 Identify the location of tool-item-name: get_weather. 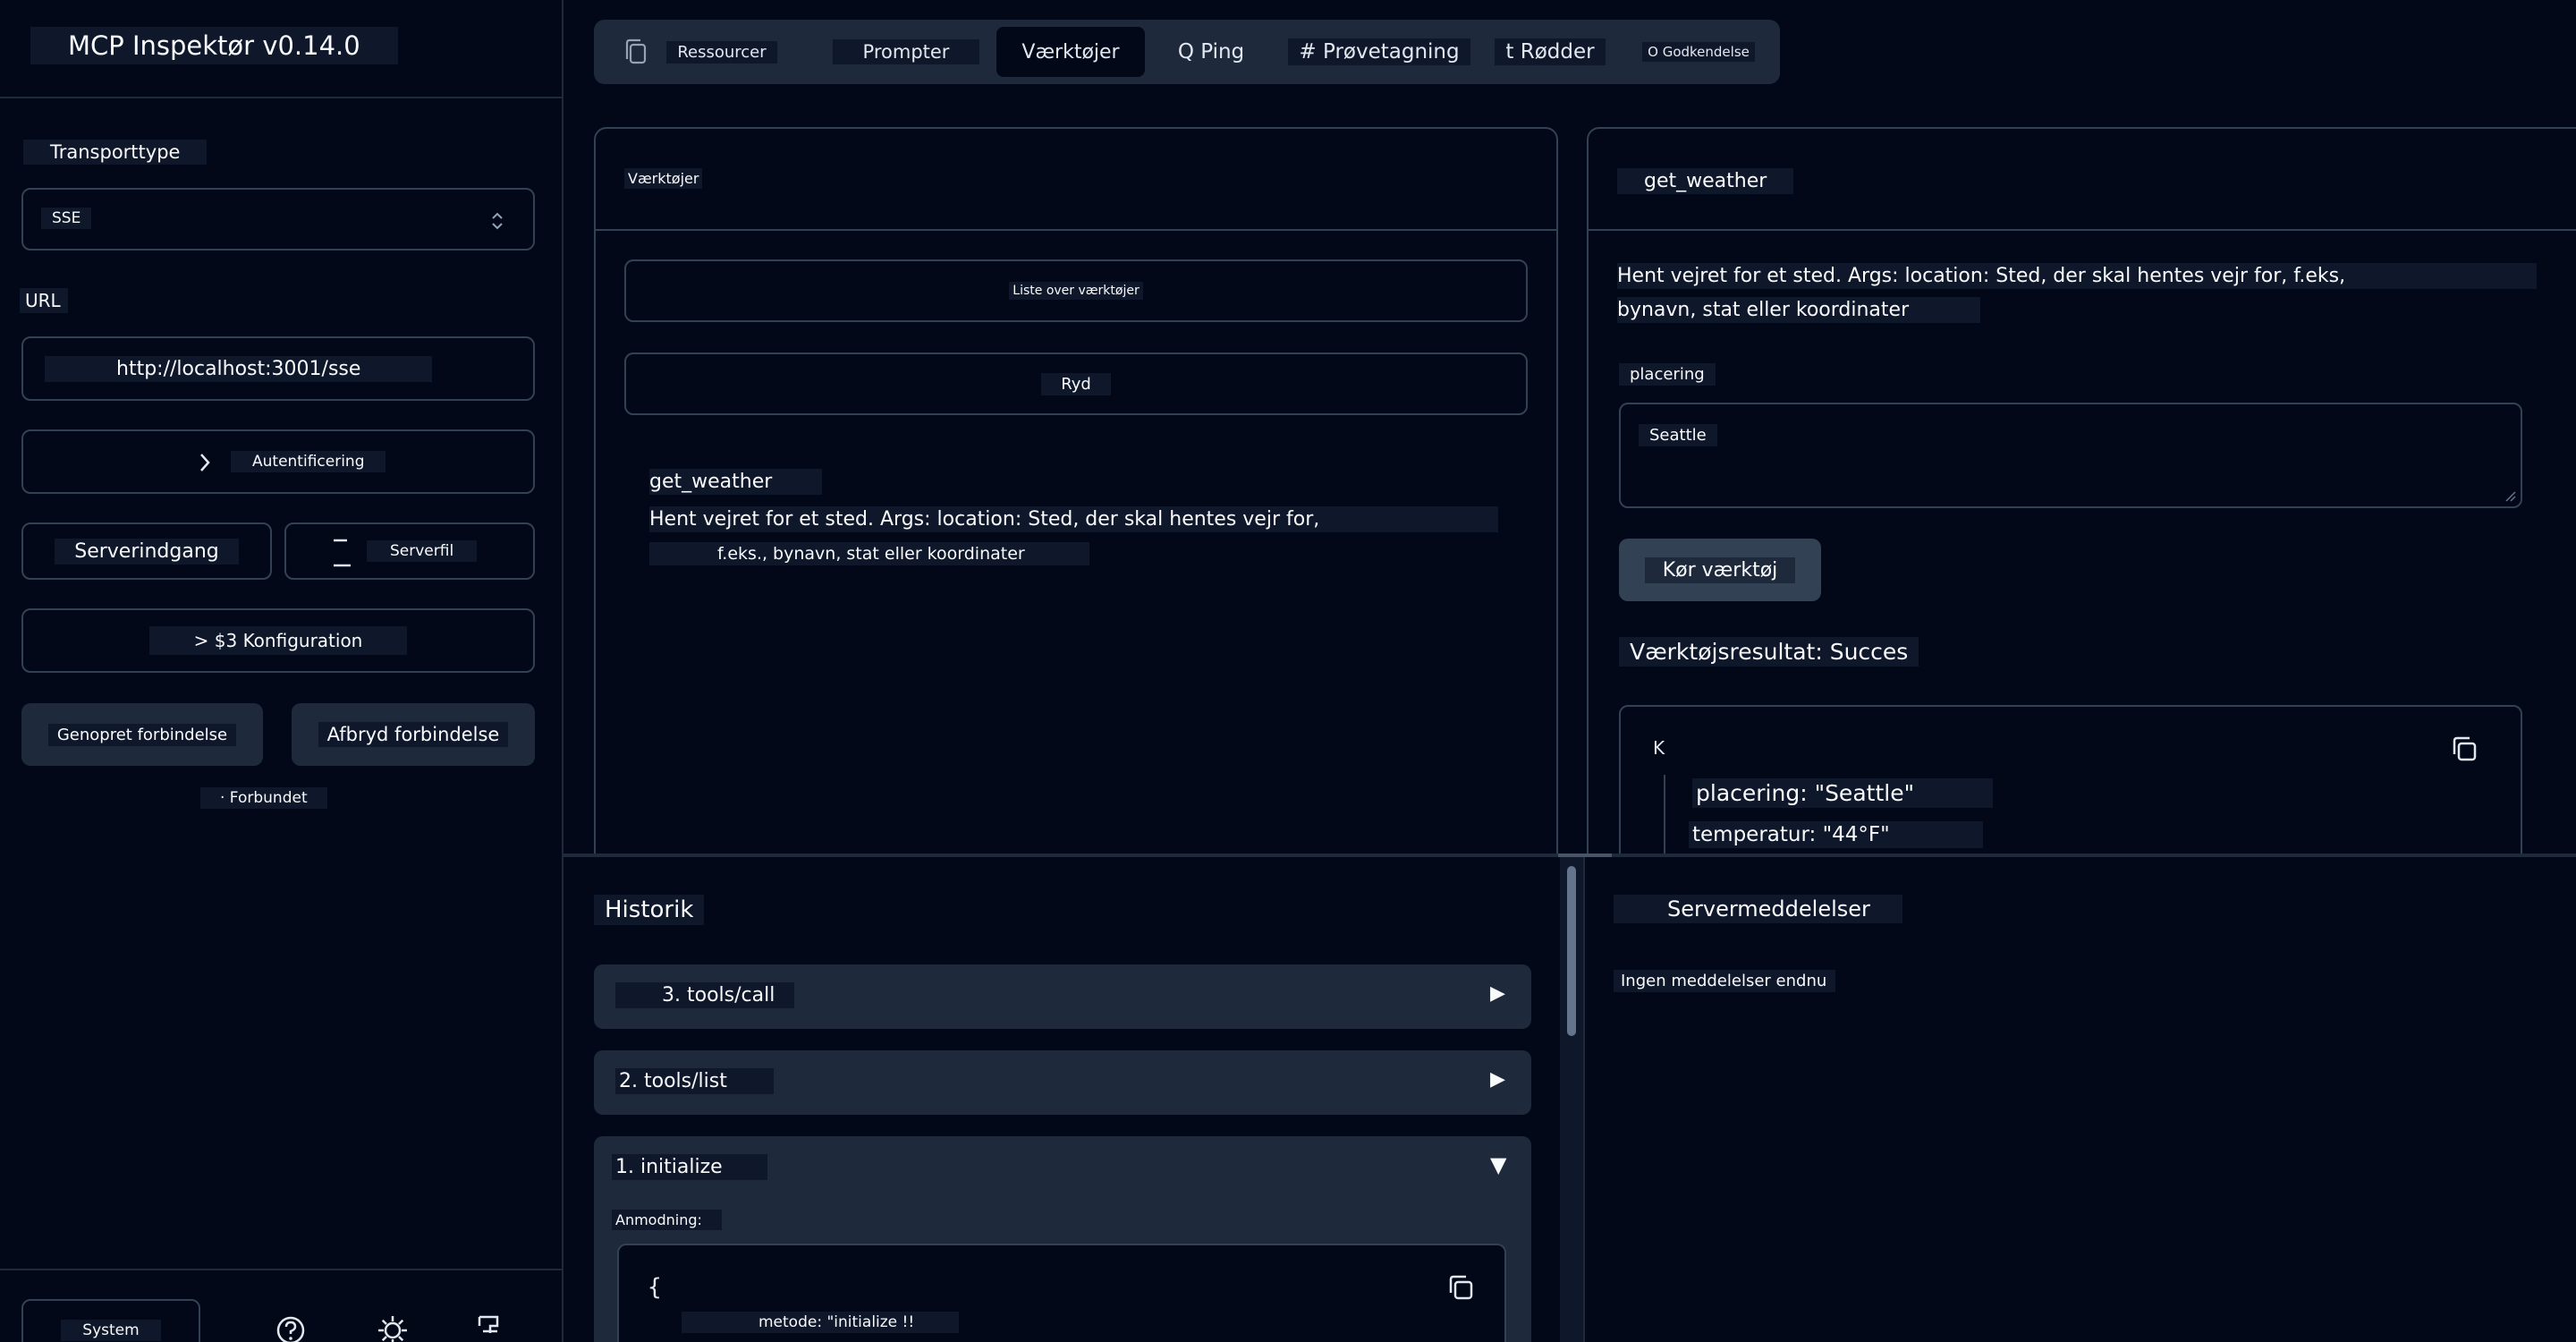
(736, 482).